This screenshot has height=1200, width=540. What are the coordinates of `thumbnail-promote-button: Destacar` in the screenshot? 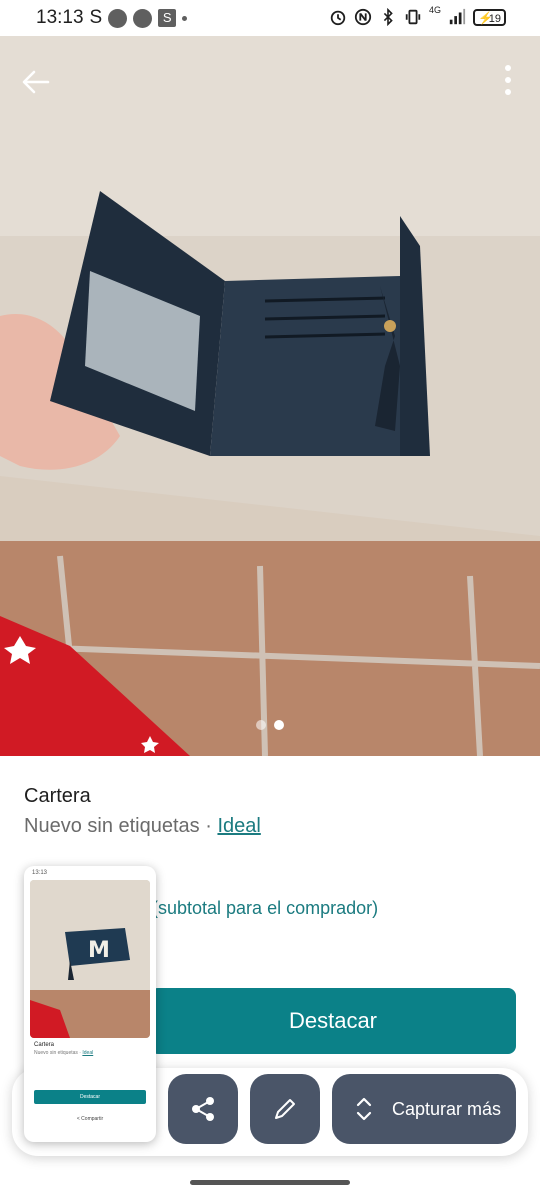 It's located at (90, 1097).